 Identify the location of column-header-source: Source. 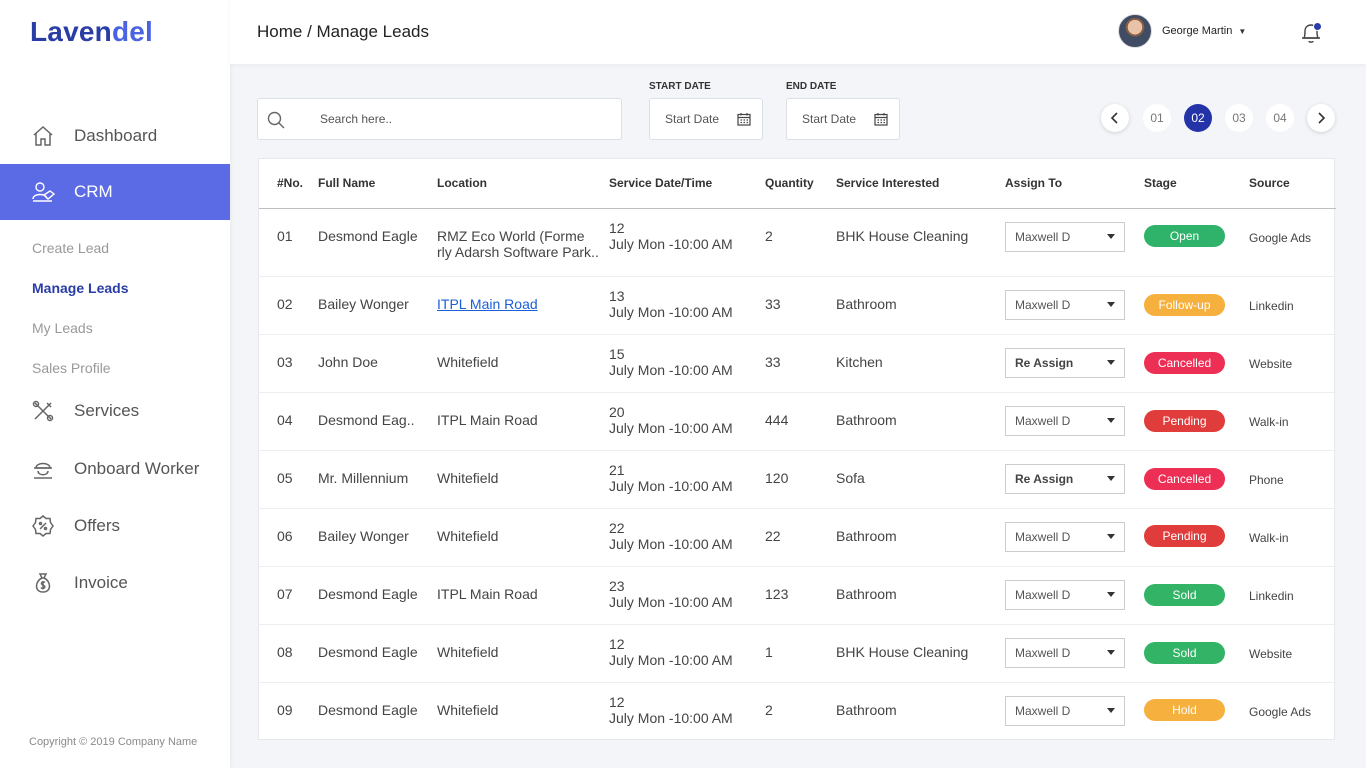
(1269, 183).